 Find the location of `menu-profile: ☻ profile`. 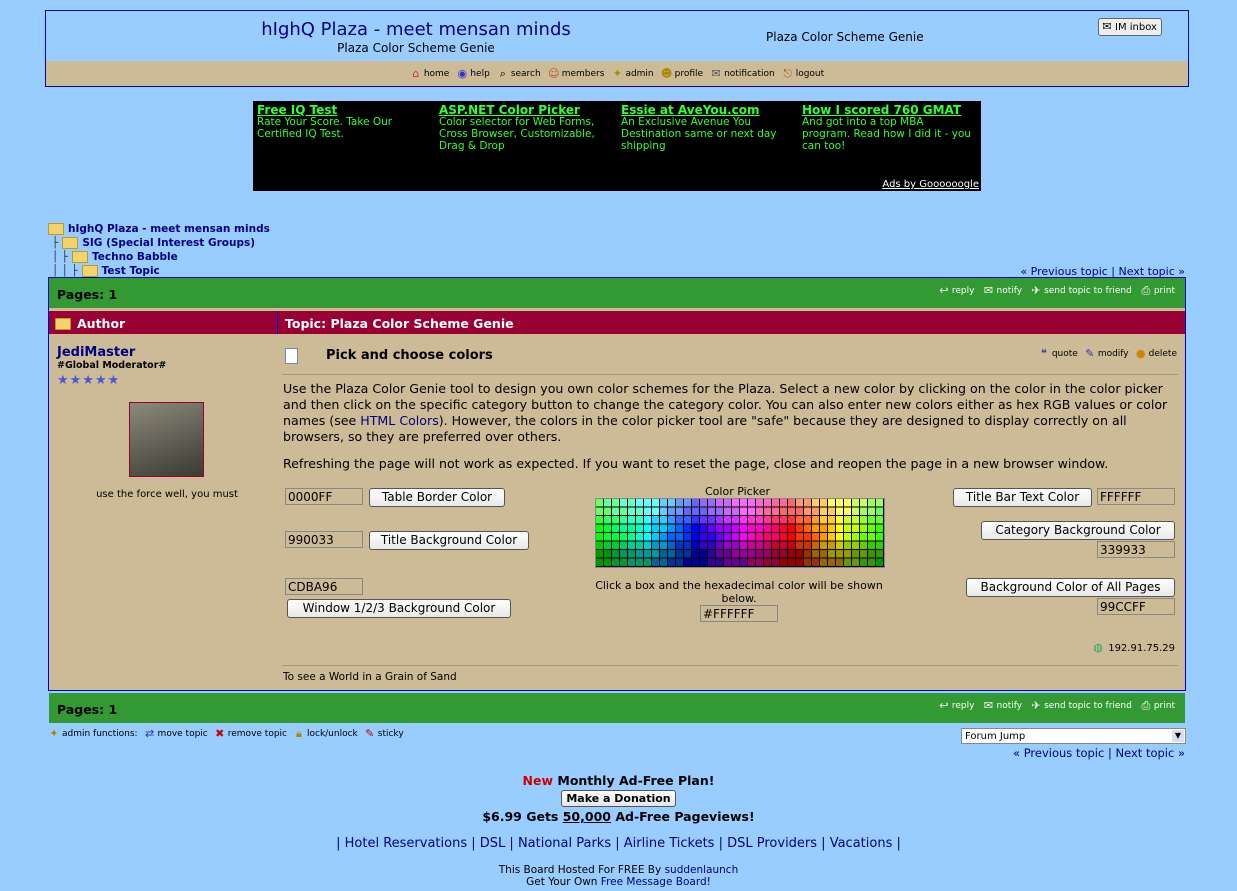

menu-profile: ☻ profile is located at coordinates (682, 73).